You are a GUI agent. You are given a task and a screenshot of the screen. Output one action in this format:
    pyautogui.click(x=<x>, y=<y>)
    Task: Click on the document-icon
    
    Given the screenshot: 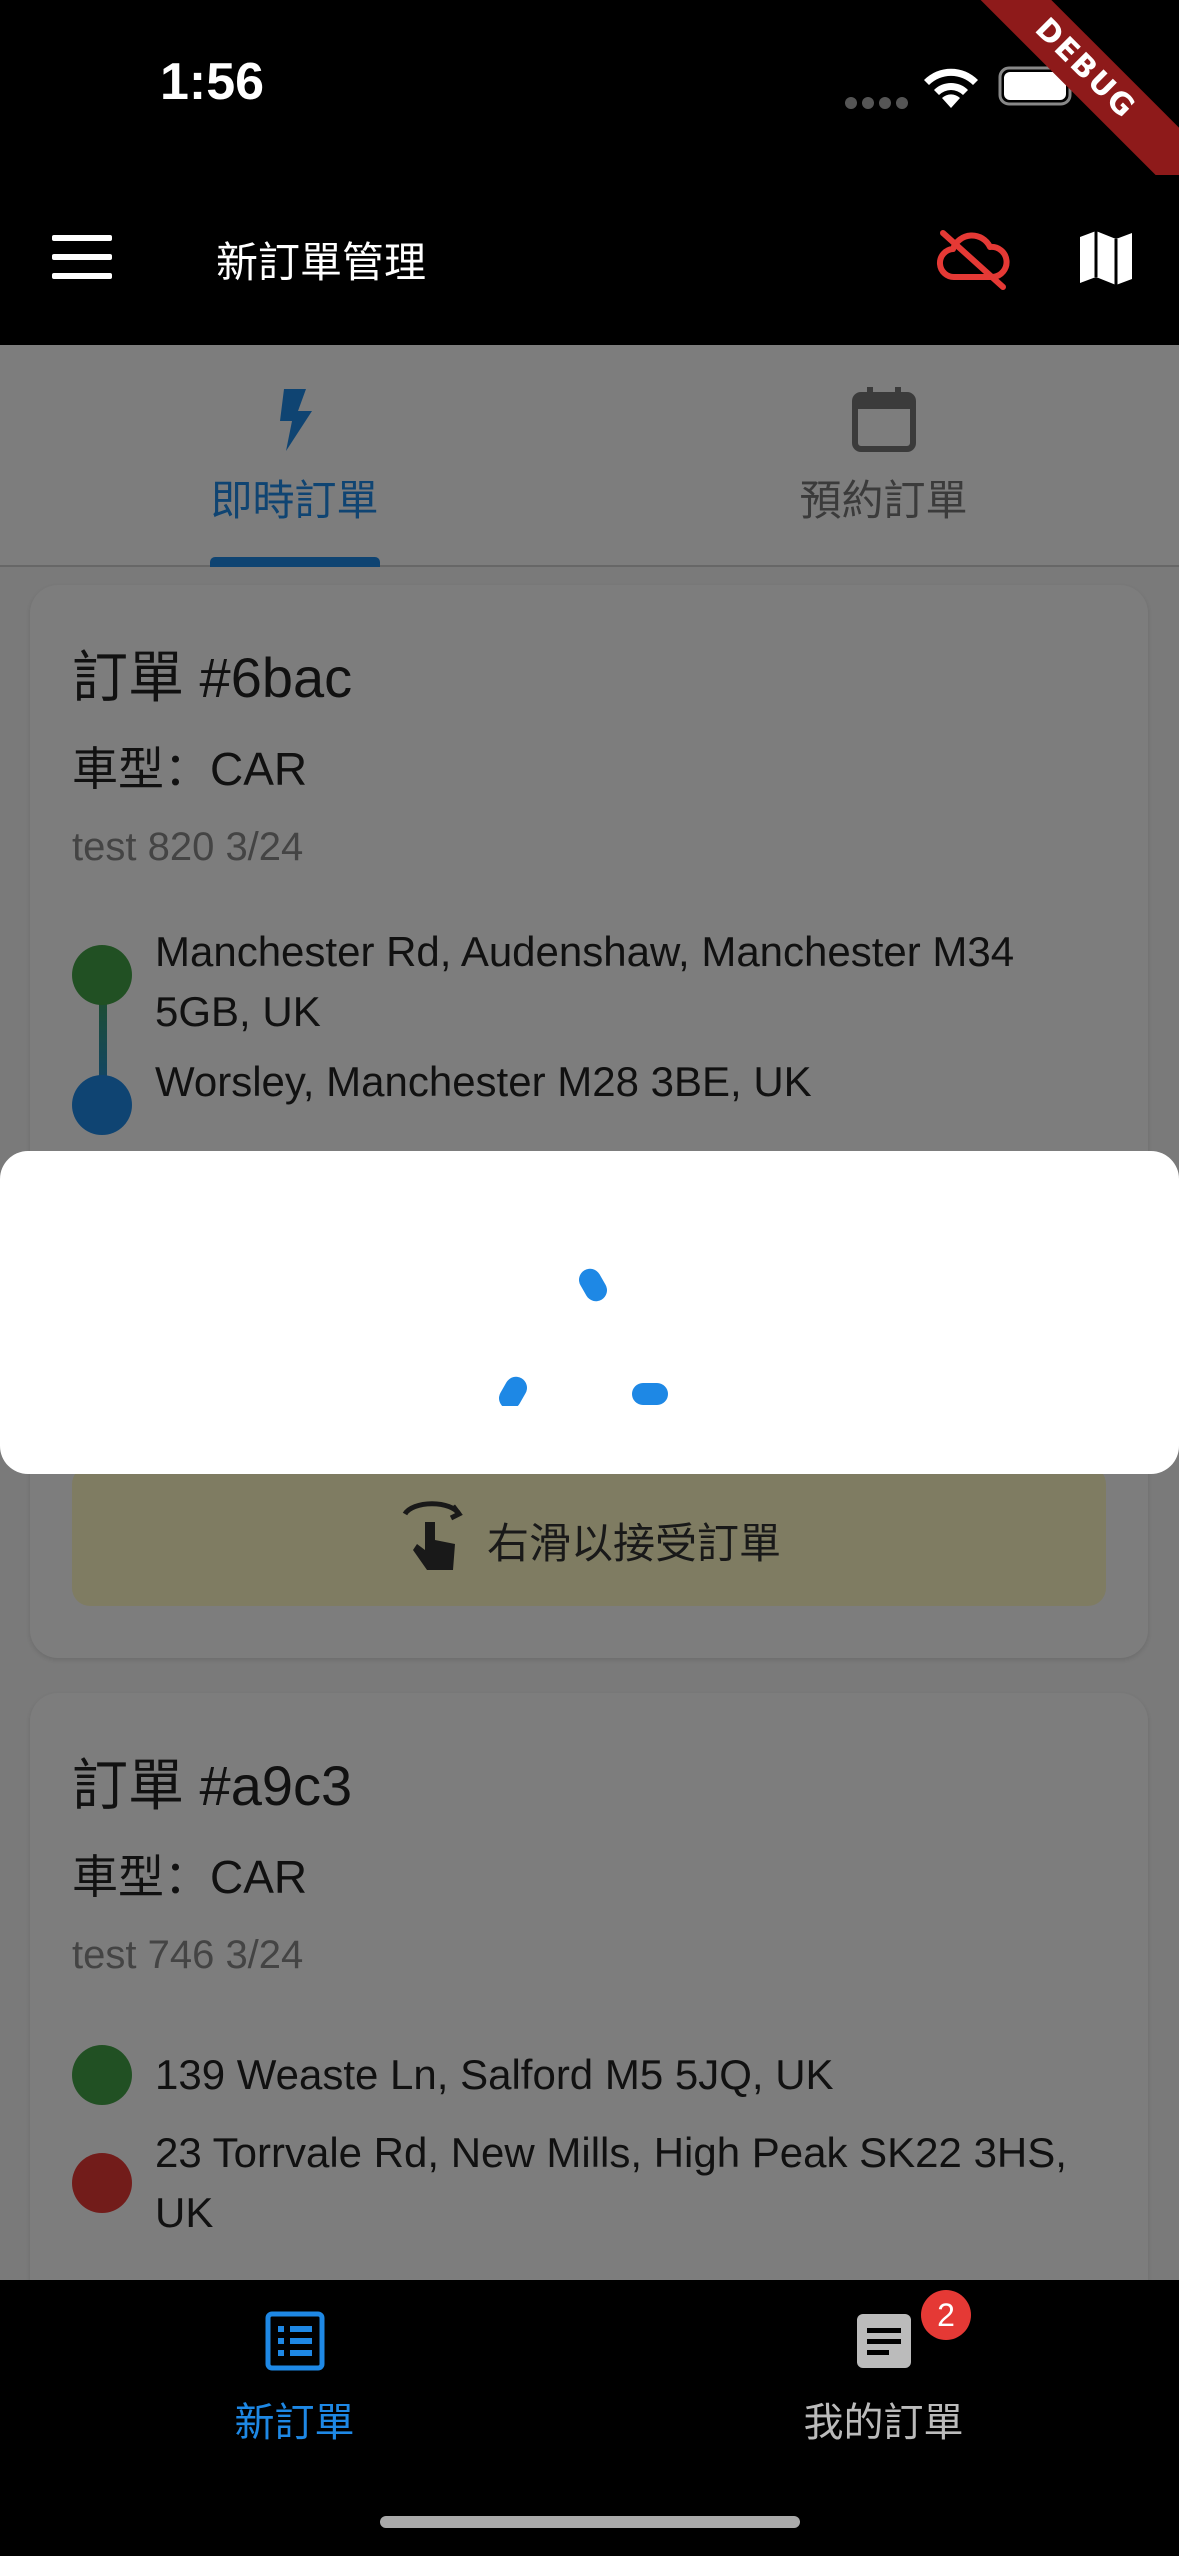 What is the action you would take?
    pyautogui.click(x=883, y=2341)
    